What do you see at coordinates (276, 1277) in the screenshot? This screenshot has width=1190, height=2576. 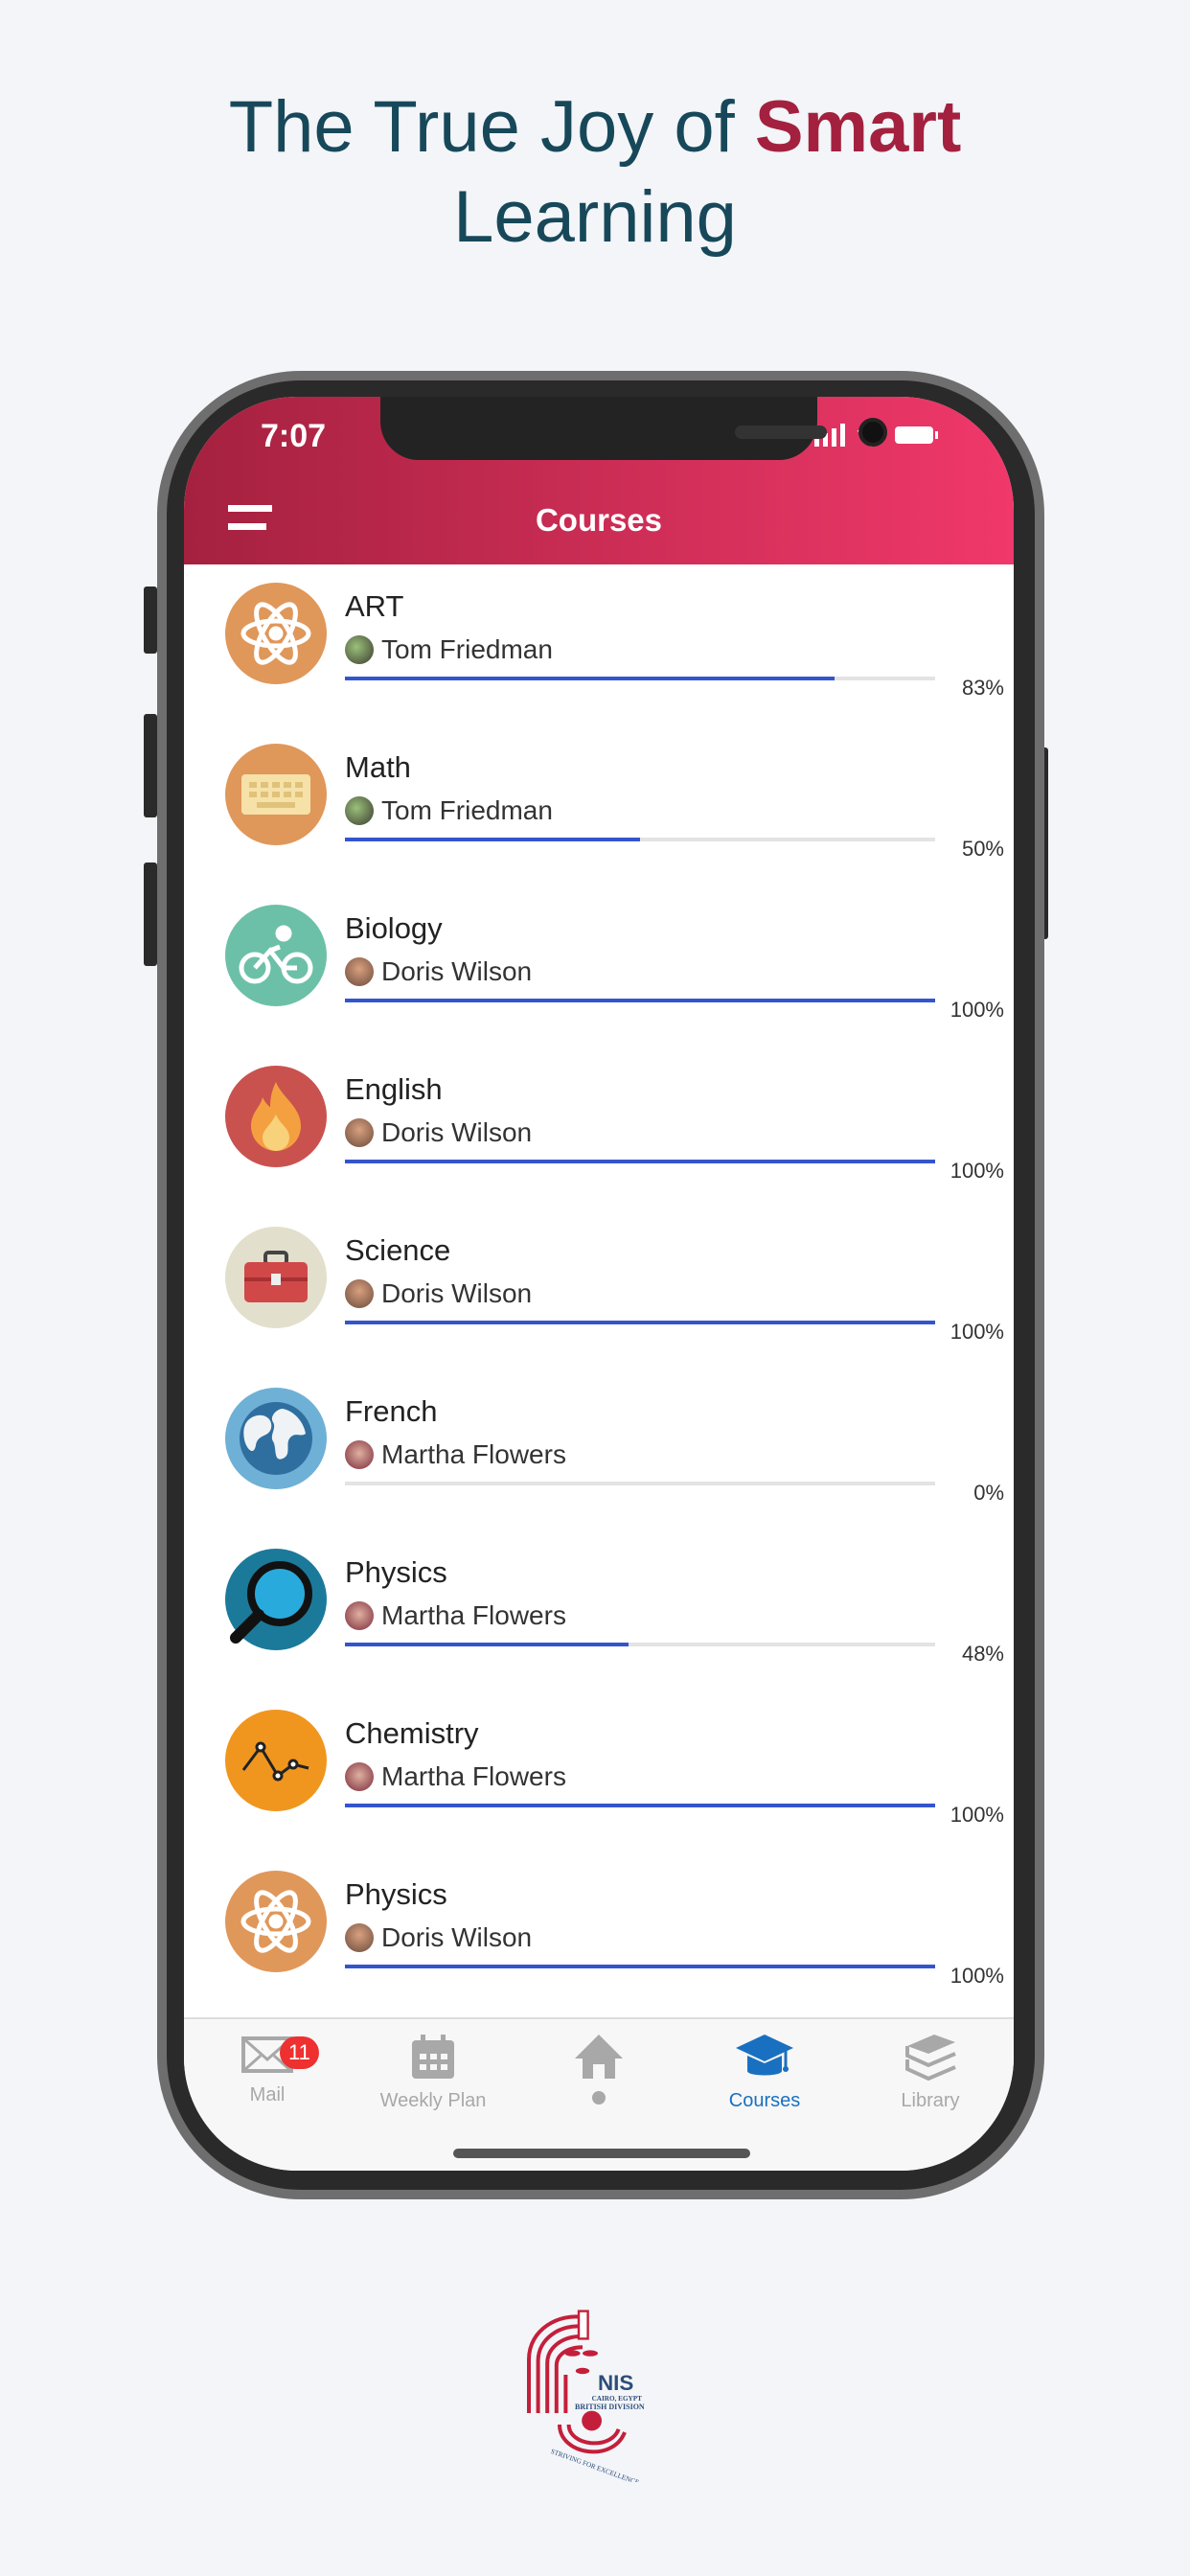 I see `toolbox-icon` at bounding box center [276, 1277].